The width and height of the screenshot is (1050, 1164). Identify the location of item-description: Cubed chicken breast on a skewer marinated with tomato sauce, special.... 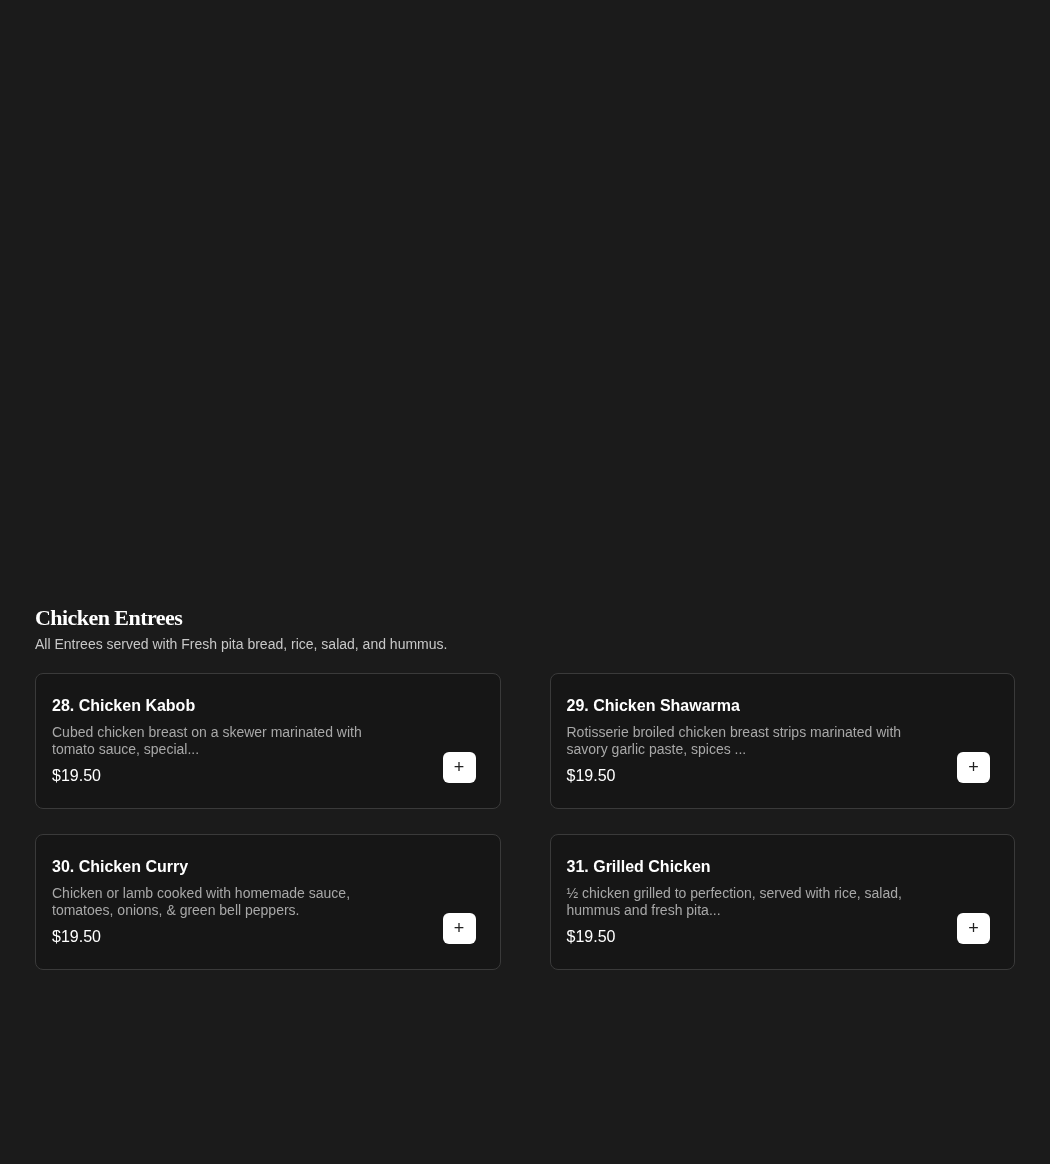
(207, 741).